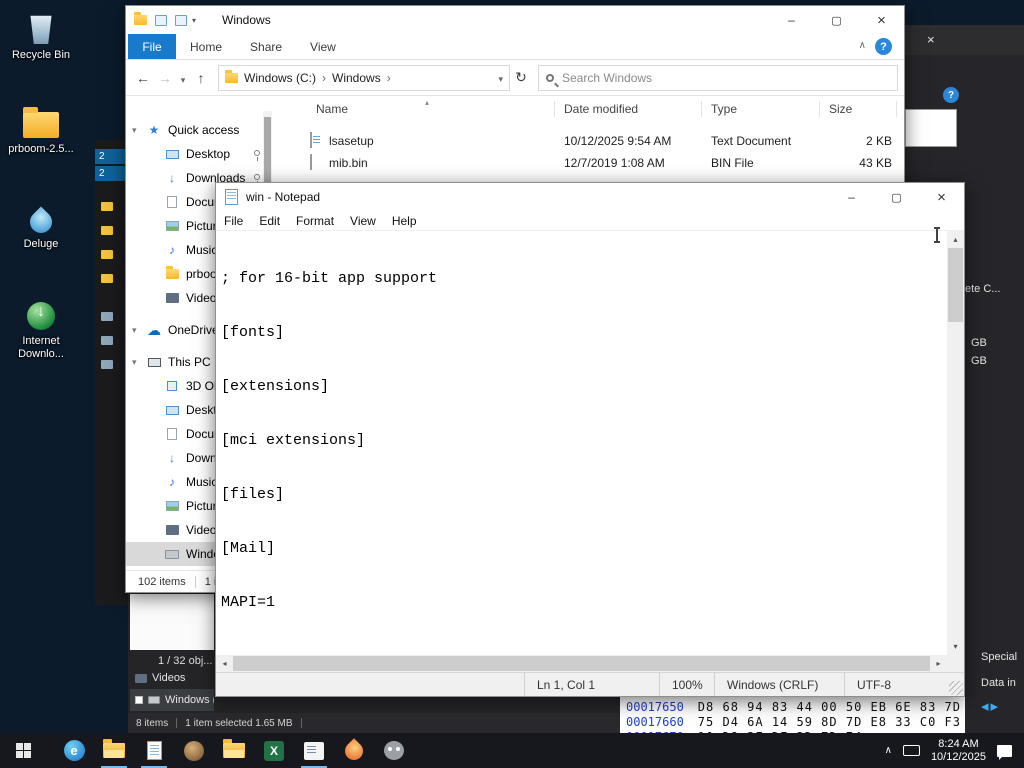 This screenshot has height=768, width=1024. I want to click on desktop-icon-label: Deluge, so click(41, 244).